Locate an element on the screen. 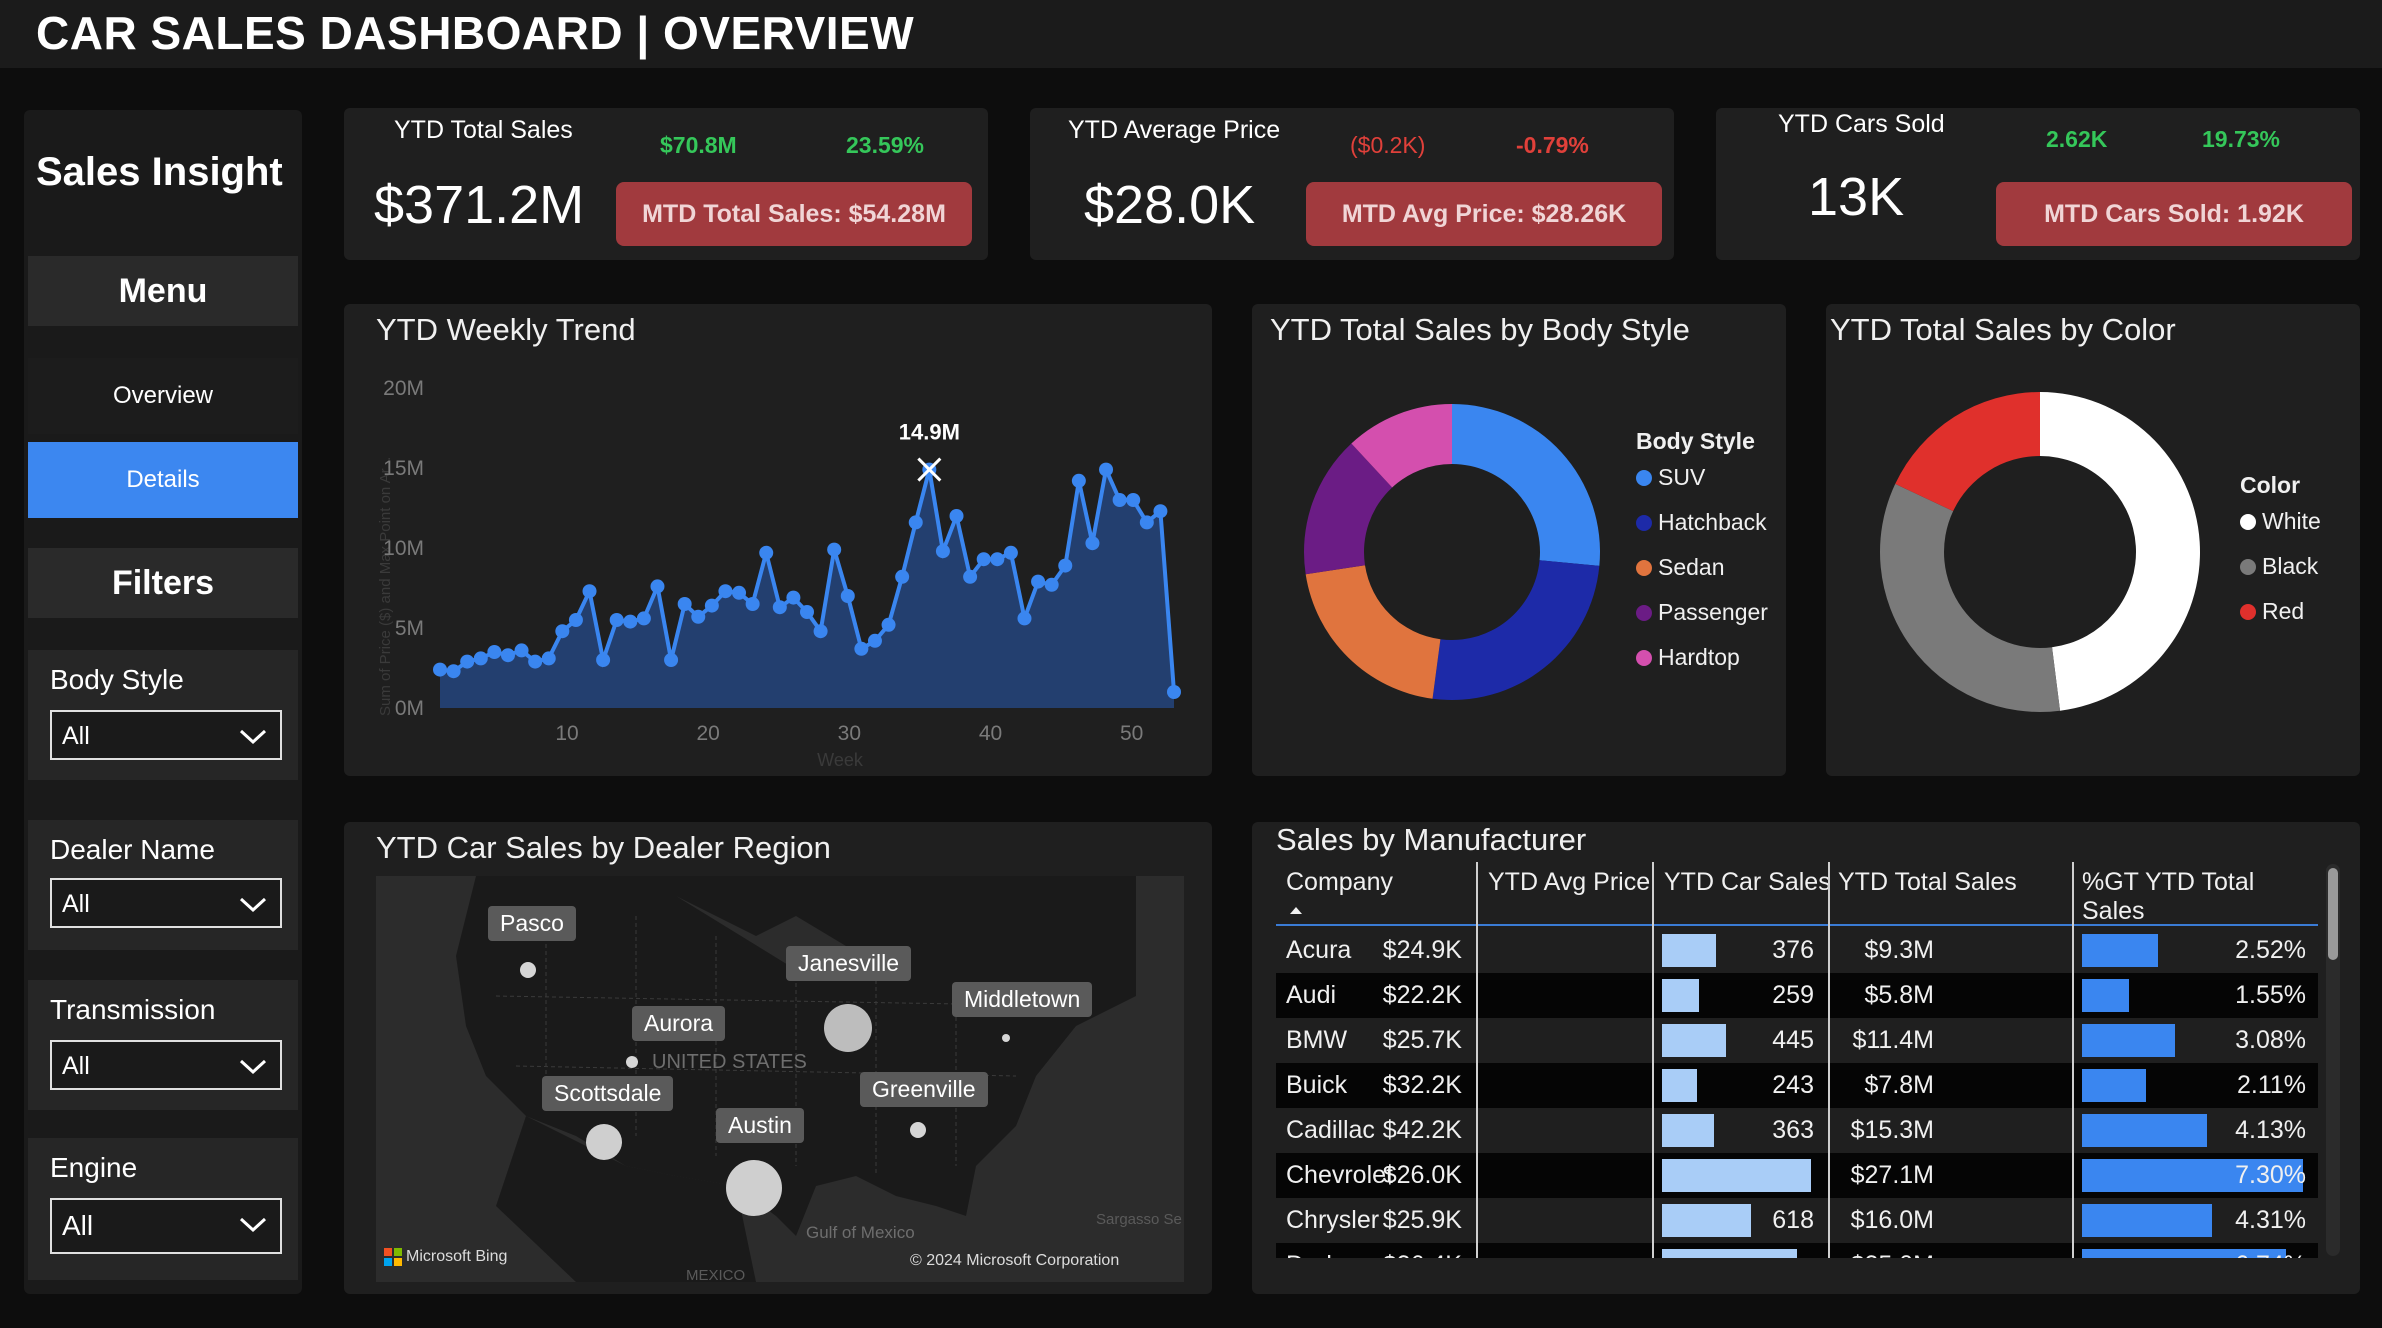  slice-red is located at coordinates (1967, 452).